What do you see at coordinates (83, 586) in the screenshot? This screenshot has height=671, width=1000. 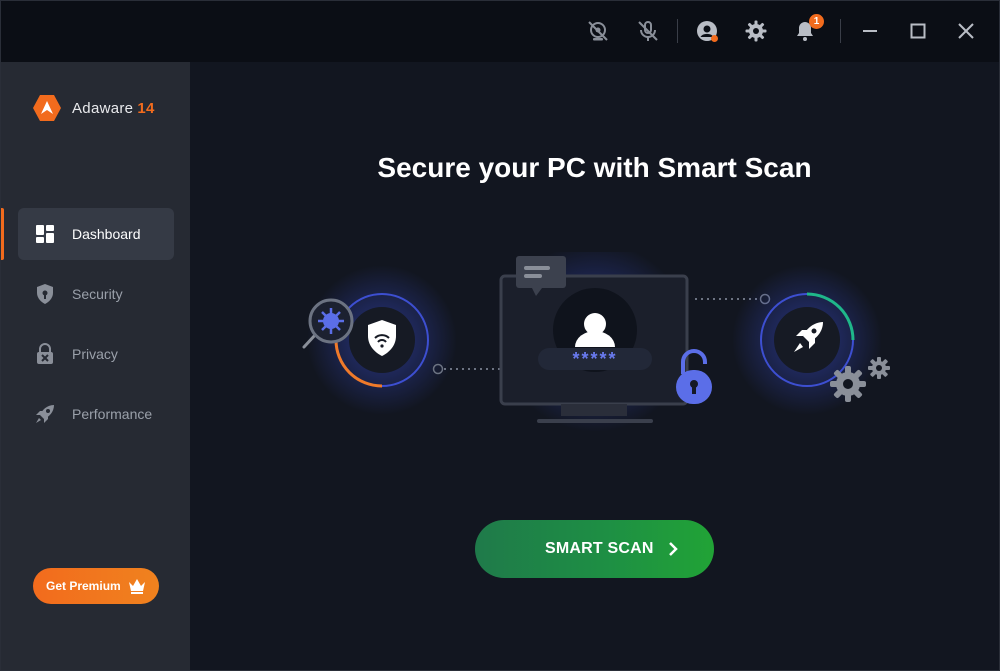 I see `get-premium-label: Get Premium` at bounding box center [83, 586].